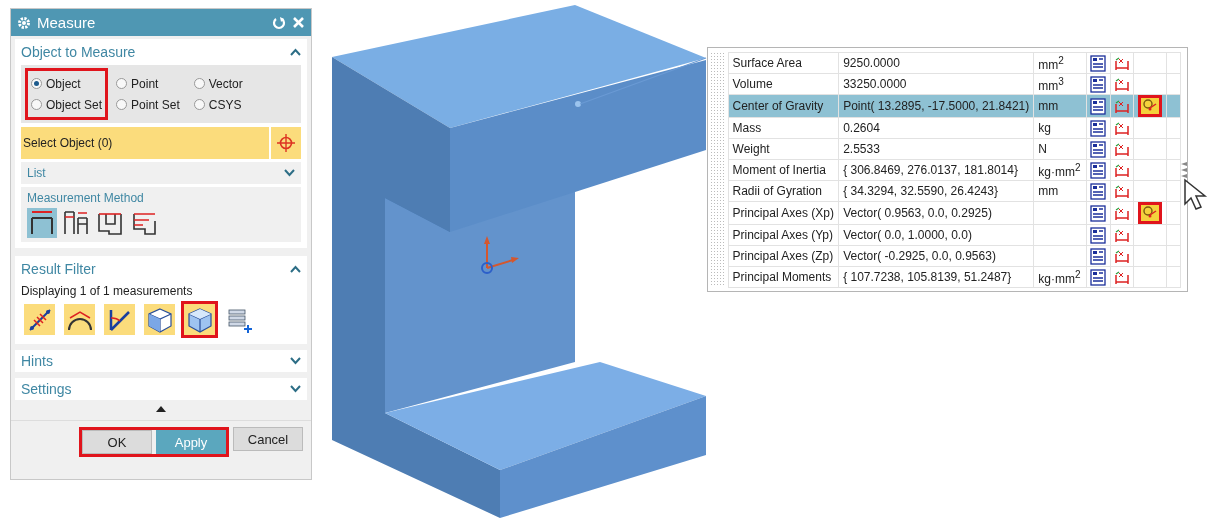  I want to click on table-cell: { 107.7238, 105.8139, 51.2487}, so click(936, 277).